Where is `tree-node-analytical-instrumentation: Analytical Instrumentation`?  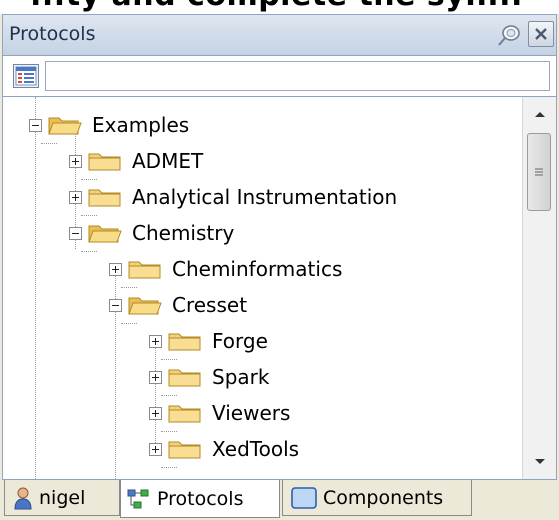 tree-node-analytical-instrumentation: Analytical Instrumentation is located at coordinates (233, 197).